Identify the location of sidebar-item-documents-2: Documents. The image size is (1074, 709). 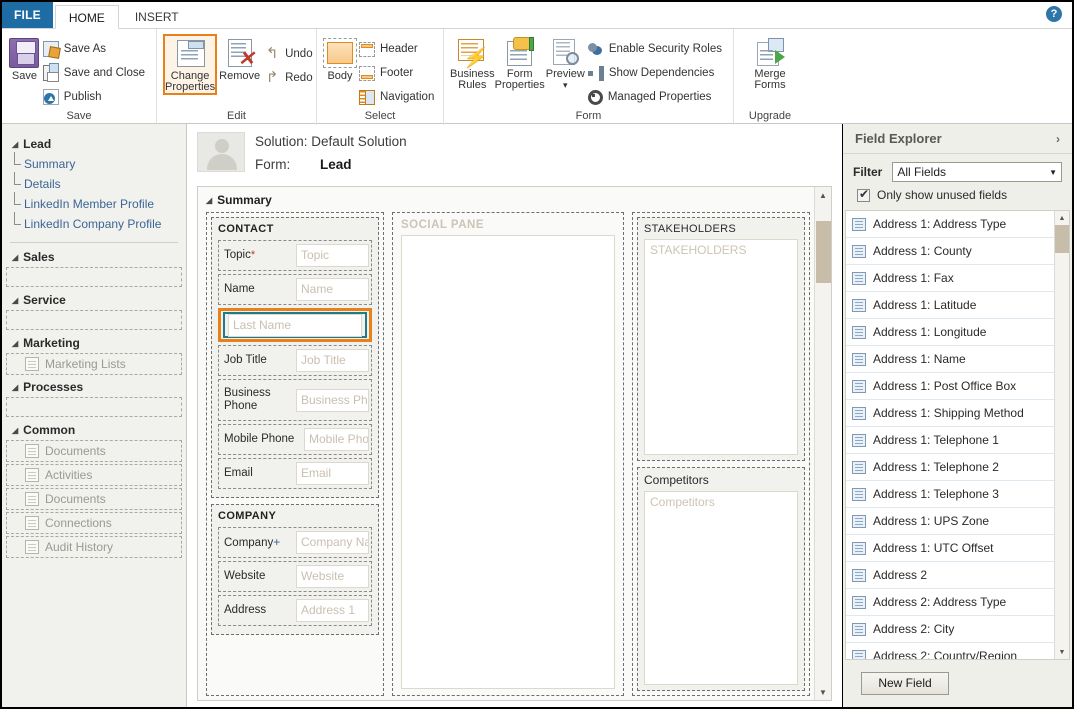
(94, 499).